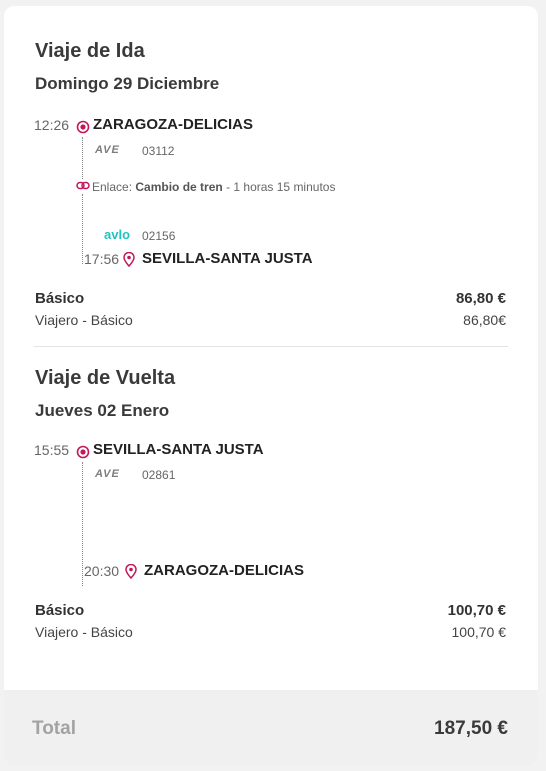  Describe the element at coordinates (102, 571) in the screenshot. I see `return-arrival-time: 20:30` at that location.